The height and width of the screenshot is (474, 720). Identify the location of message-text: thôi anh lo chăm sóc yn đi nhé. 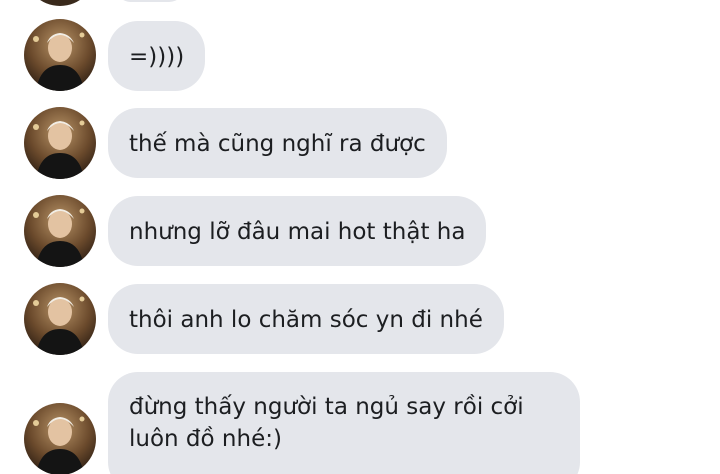
(306, 320).